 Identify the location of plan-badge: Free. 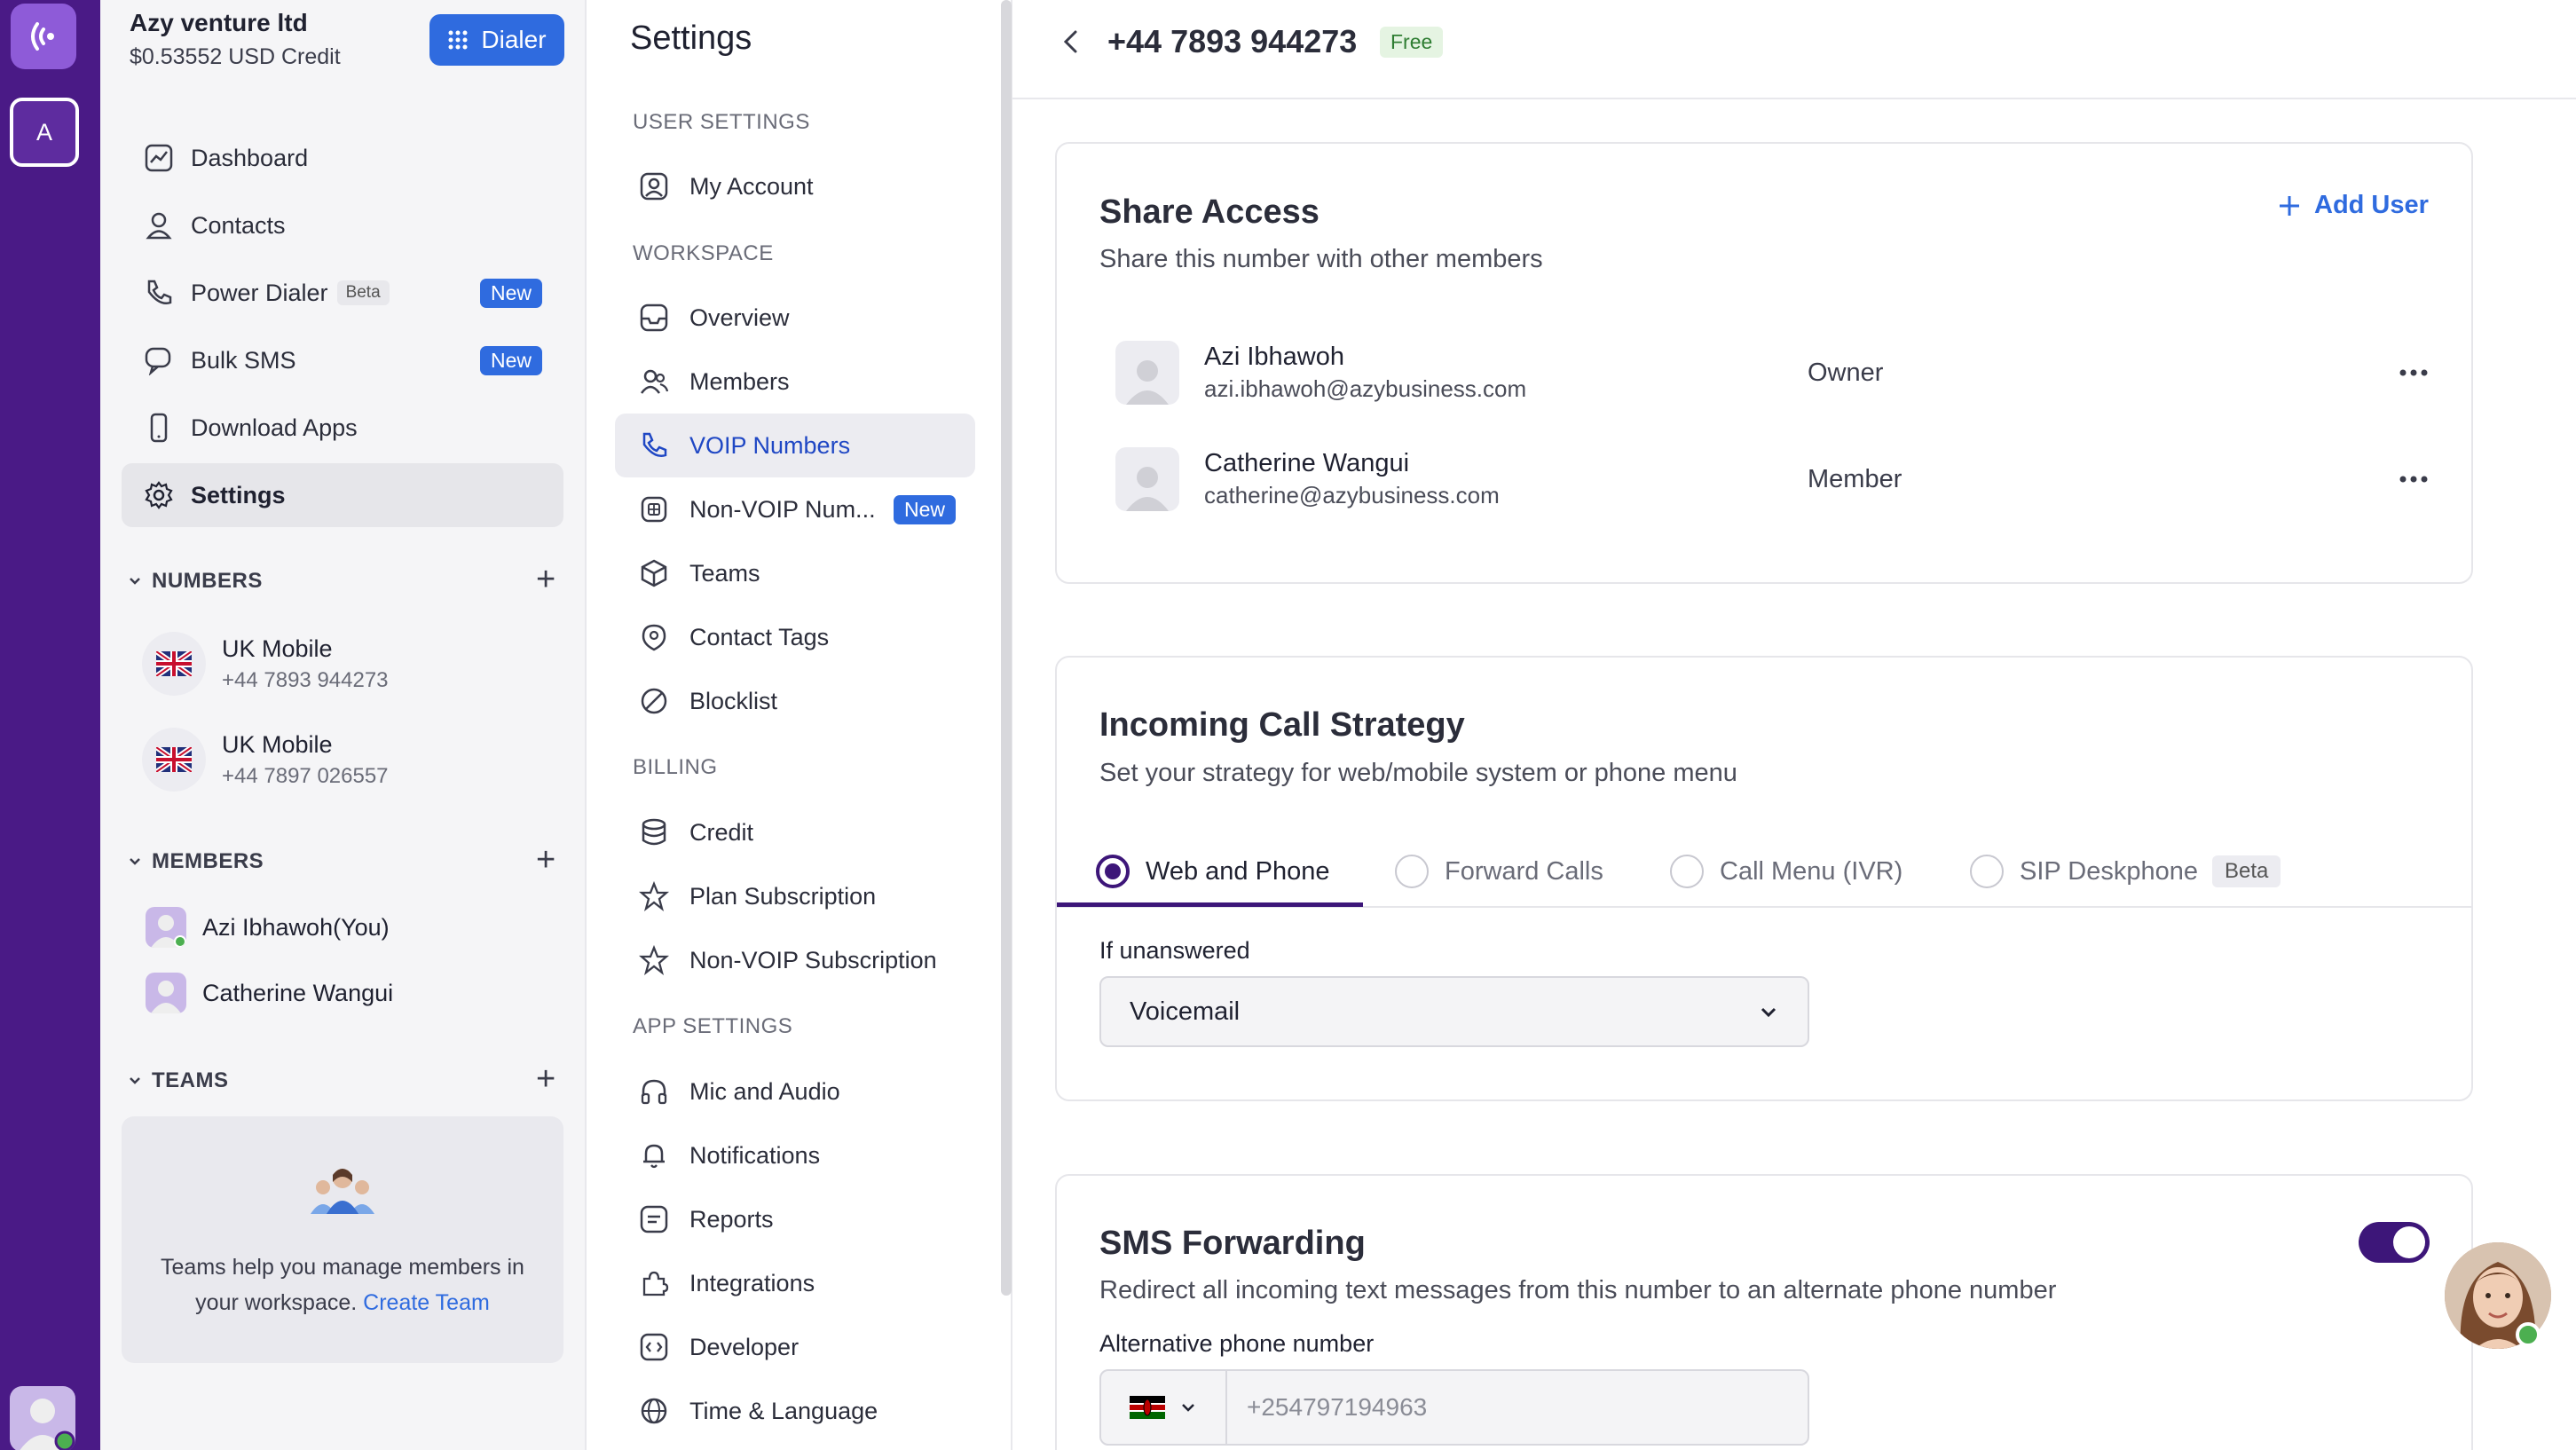
(1412, 42).